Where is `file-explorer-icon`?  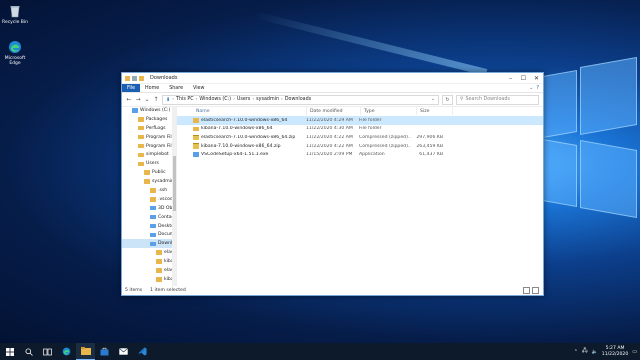 file-explorer-icon is located at coordinates (85, 351).